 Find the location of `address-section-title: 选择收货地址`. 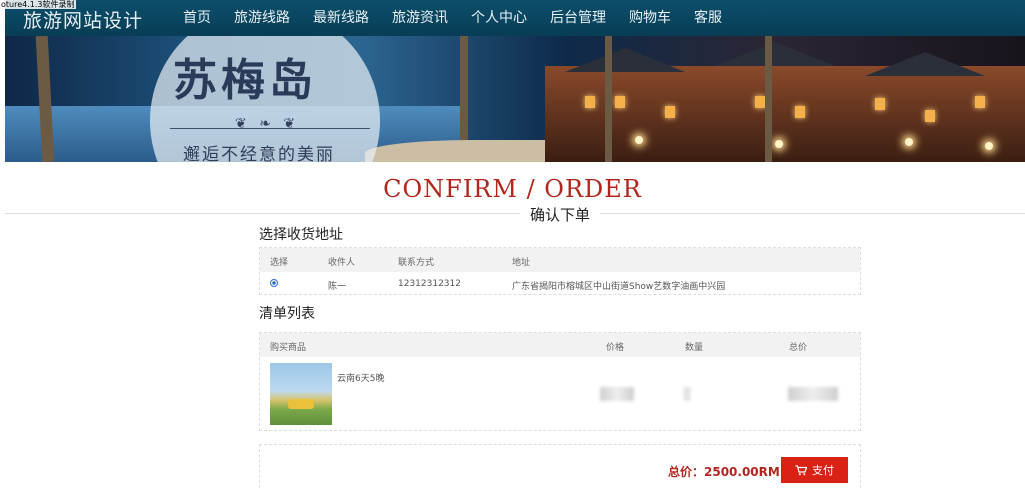

address-section-title: 选择收货地址 is located at coordinates (301, 235).